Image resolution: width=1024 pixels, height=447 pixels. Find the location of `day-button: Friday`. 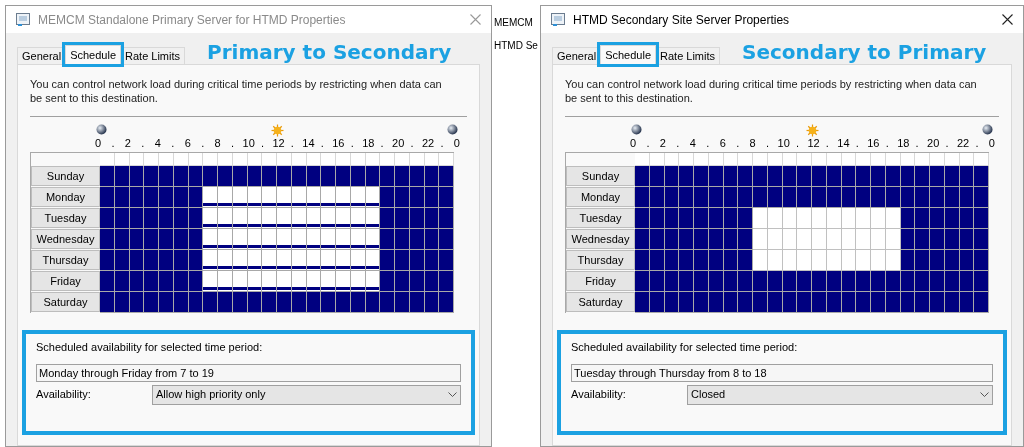

day-button: Friday is located at coordinates (65, 281).